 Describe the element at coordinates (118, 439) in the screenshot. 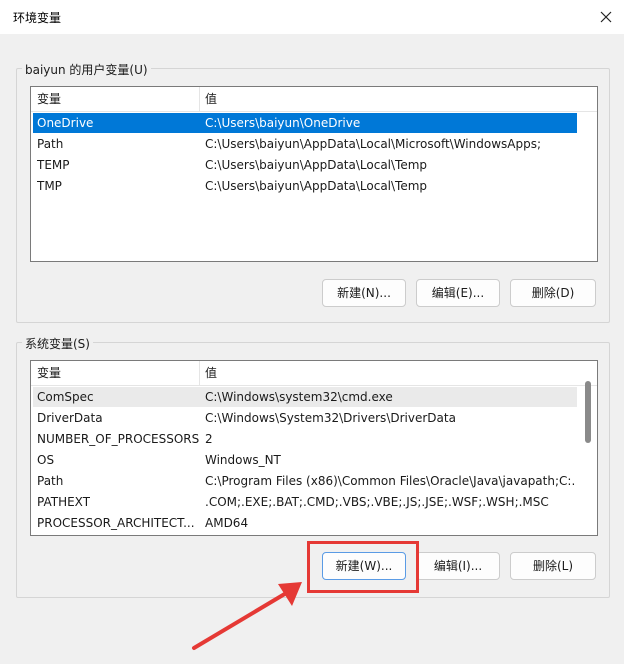

I see `var-name: NUMBER_OF_PROCESSORS` at that location.